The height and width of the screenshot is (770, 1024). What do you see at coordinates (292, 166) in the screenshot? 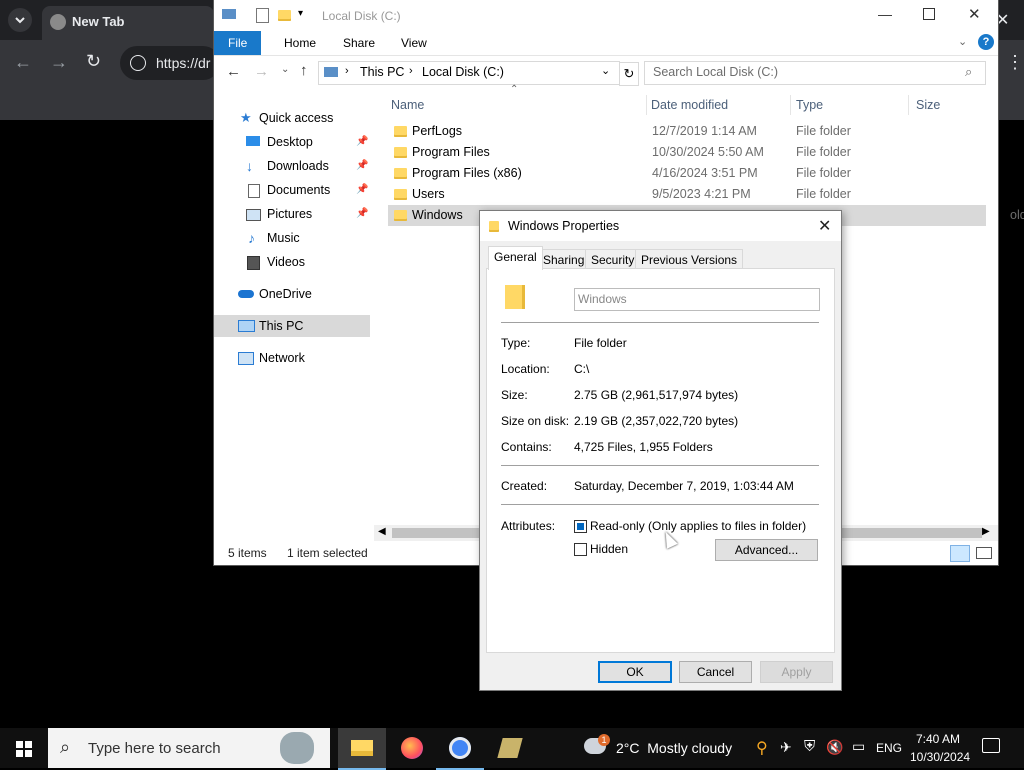
I see `nav-downloads: ↓ Downloads 📌` at bounding box center [292, 166].